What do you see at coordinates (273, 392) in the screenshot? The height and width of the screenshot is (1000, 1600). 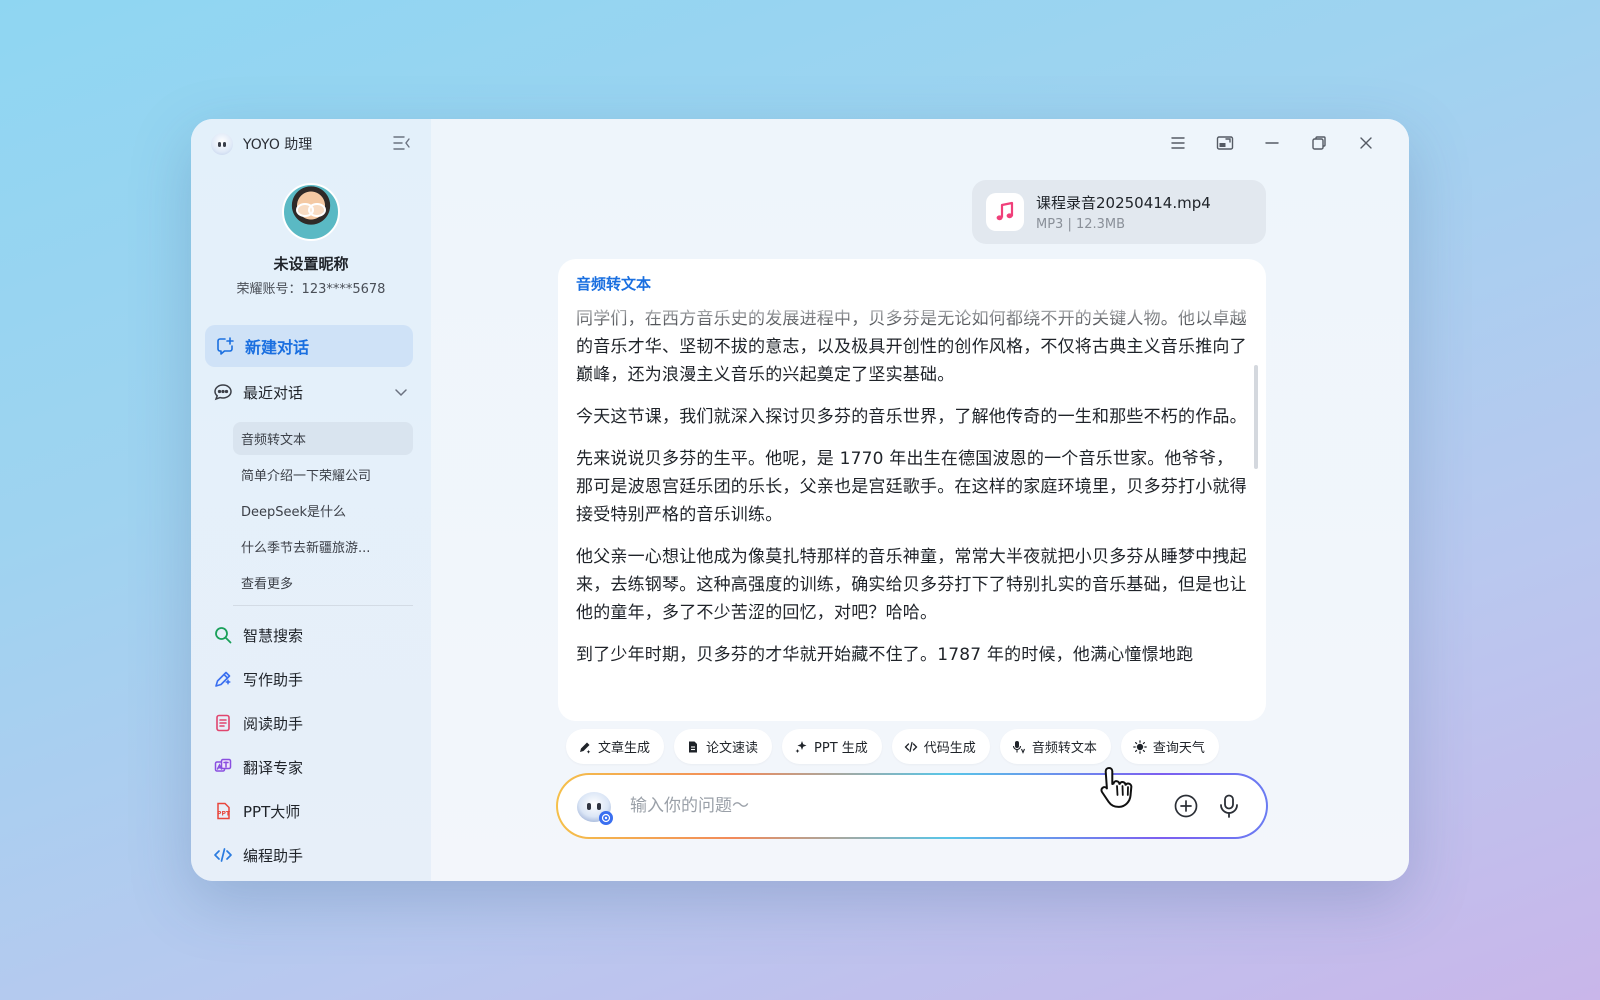 I see `recent-chats-label: 最近对话` at bounding box center [273, 392].